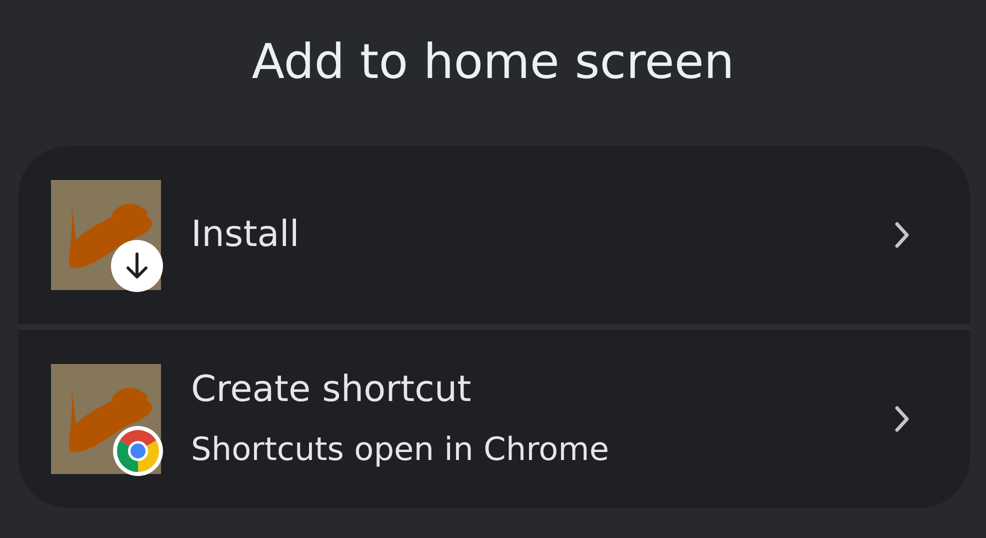  Describe the element at coordinates (245, 235) in the screenshot. I see `option-label: Install` at that location.